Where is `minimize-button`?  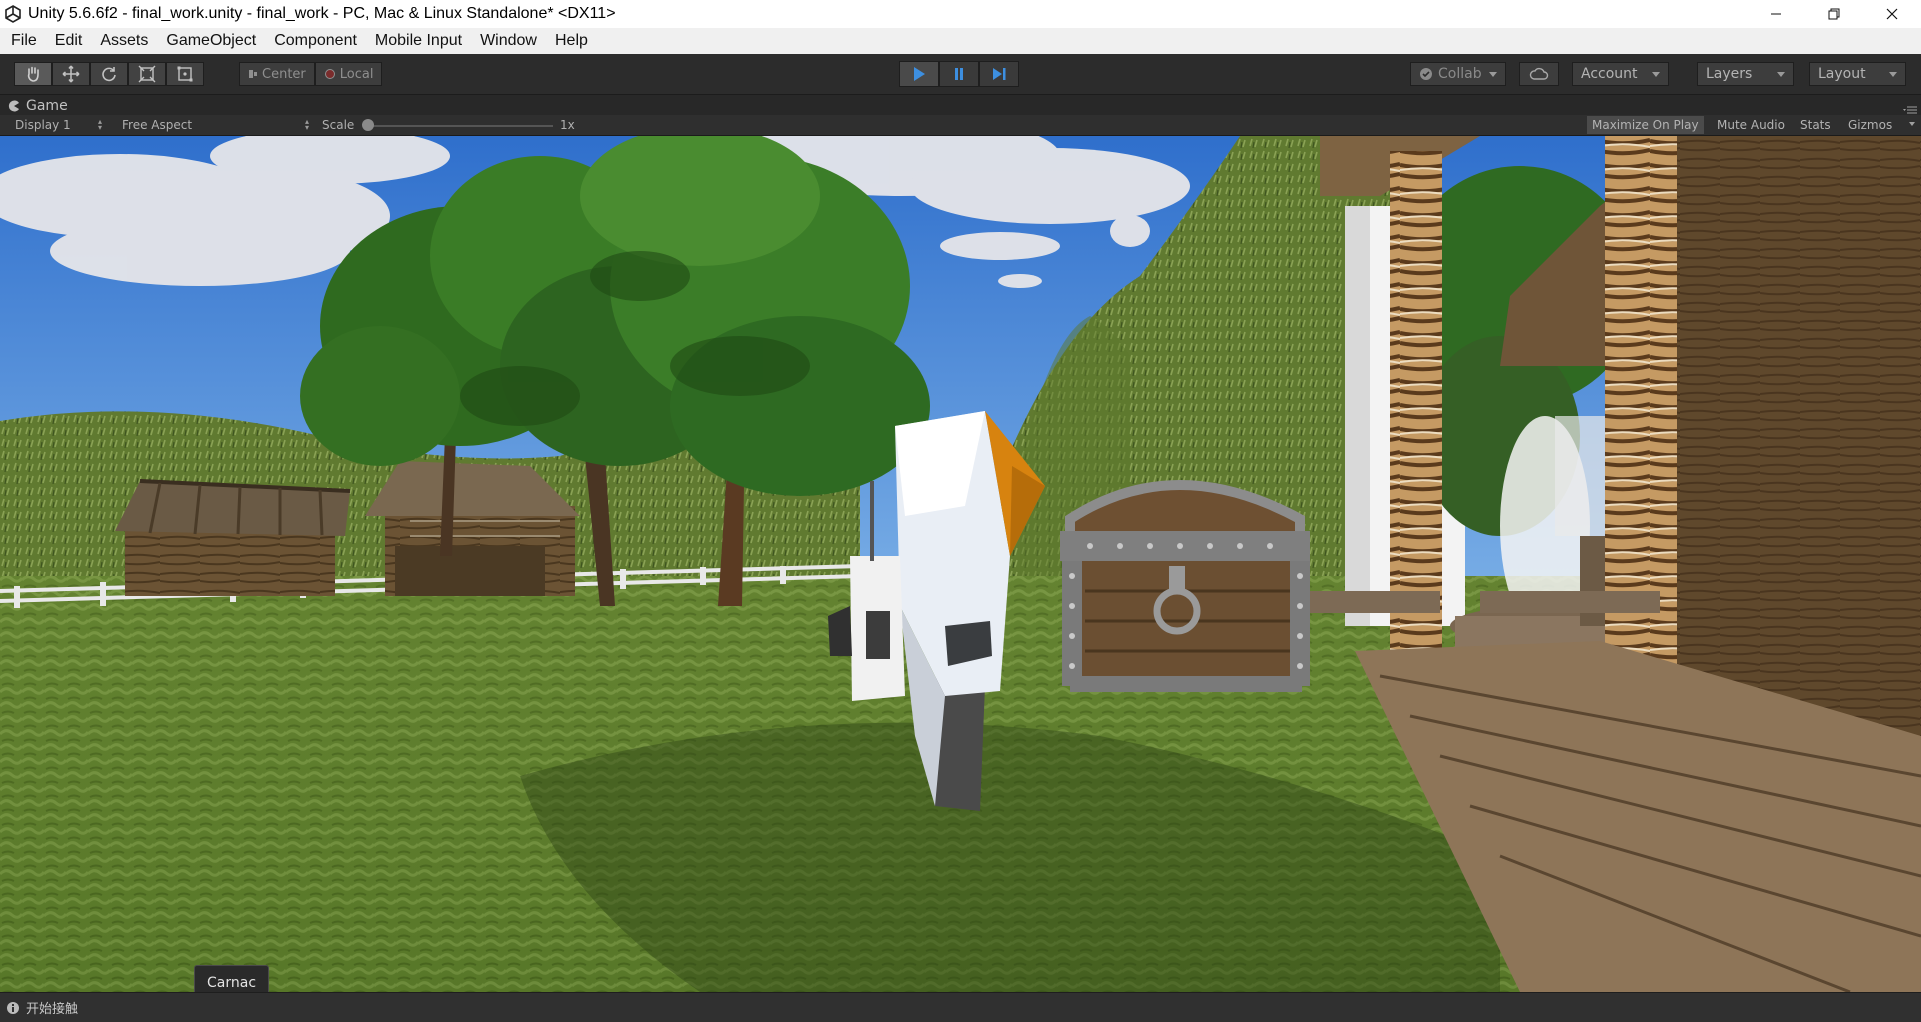
minimize-button is located at coordinates (1776, 14).